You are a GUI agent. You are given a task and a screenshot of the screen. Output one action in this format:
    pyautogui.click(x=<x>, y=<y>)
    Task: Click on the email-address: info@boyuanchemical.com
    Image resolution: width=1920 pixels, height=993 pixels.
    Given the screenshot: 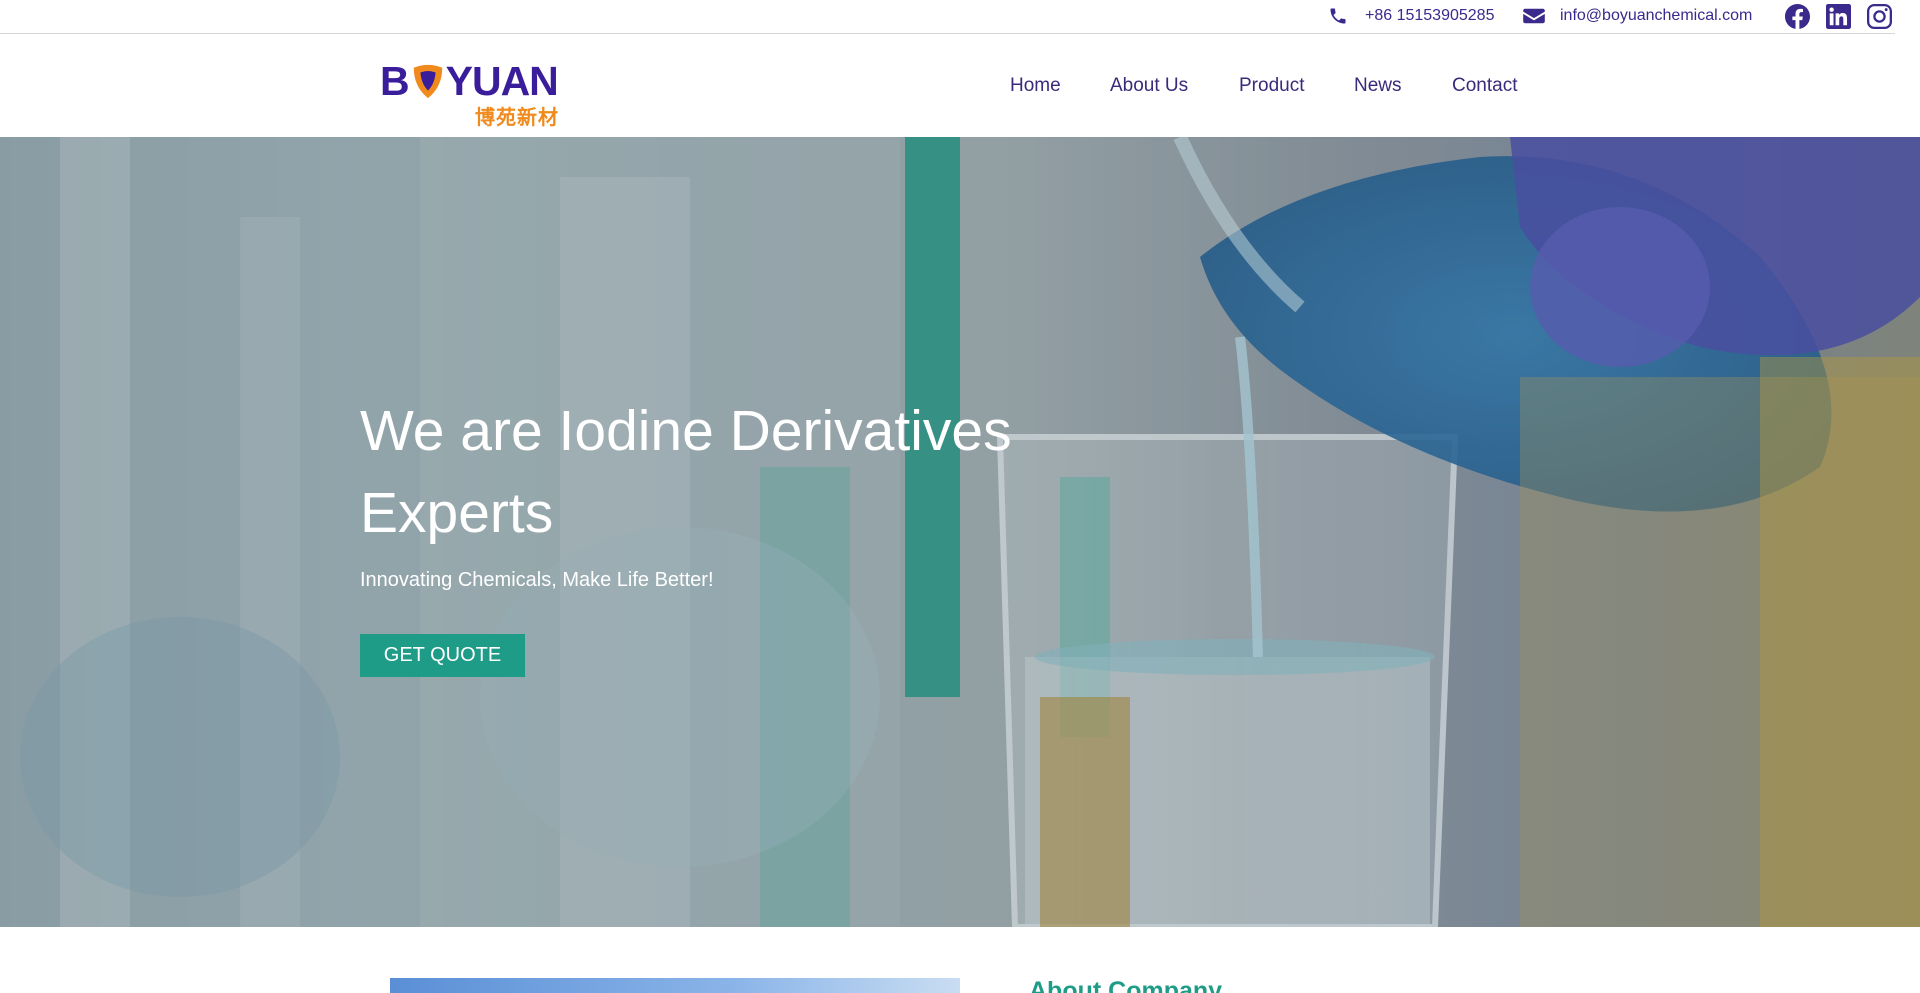 What is the action you would take?
    pyautogui.click(x=1656, y=15)
    